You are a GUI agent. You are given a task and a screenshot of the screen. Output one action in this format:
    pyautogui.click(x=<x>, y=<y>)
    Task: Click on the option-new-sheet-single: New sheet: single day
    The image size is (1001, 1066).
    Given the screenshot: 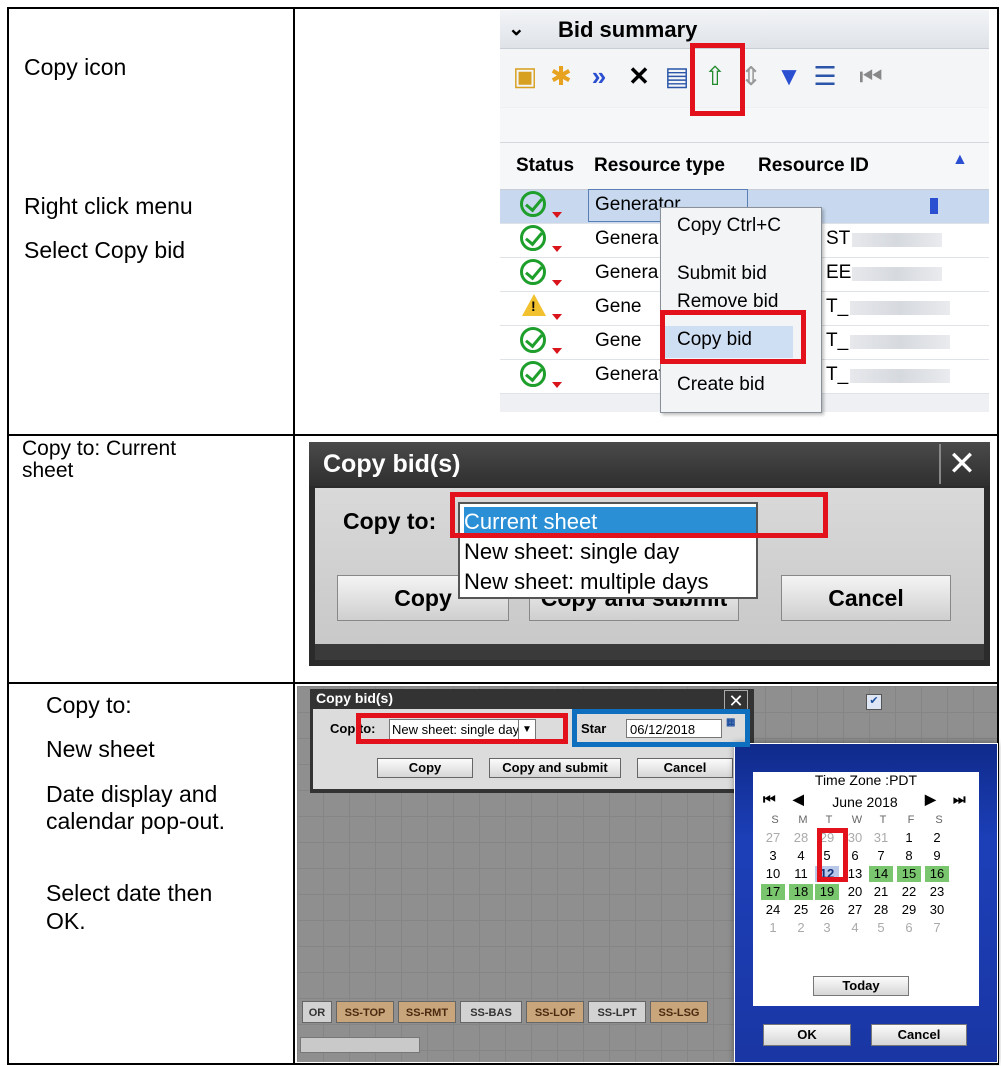 What is the action you would take?
    pyautogui.click(x=610, y=551)
    